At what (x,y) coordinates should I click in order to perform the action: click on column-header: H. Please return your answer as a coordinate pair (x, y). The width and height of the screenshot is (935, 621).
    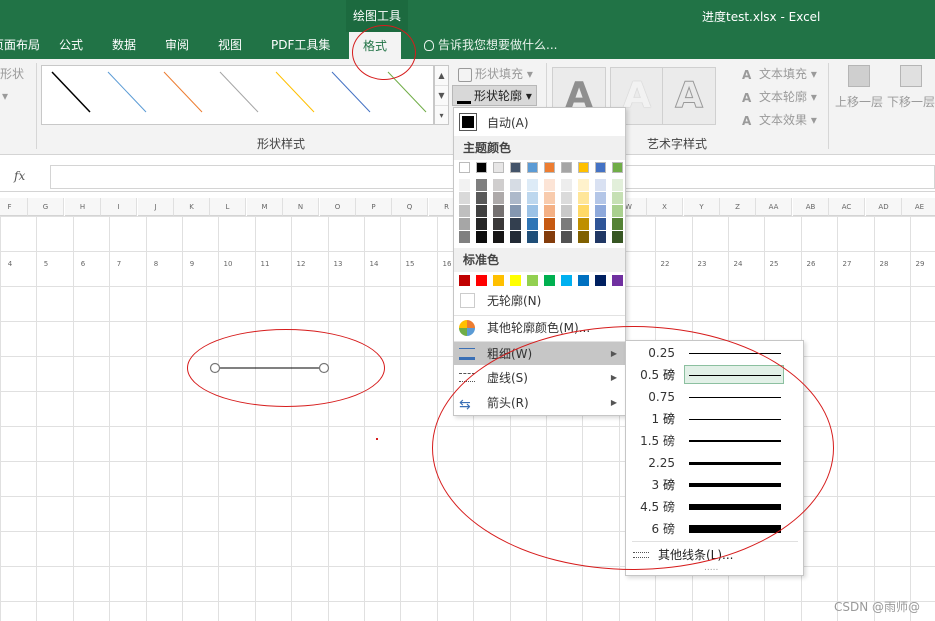
    Looking at the image, I should click on (83, 207).